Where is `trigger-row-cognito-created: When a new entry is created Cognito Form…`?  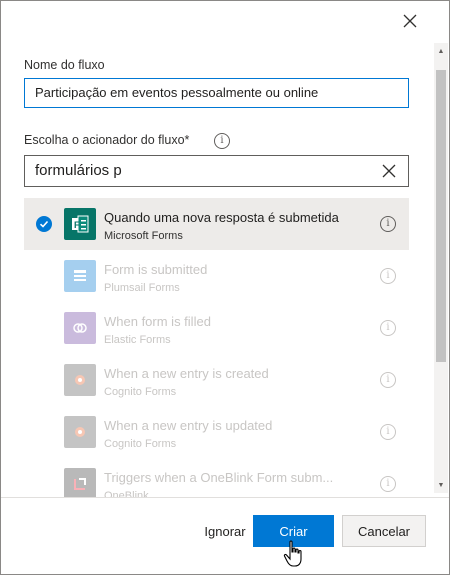
trigger-row-cognito-created: When a new entry is created Cognito Form… is located at coordinates (216, 380).